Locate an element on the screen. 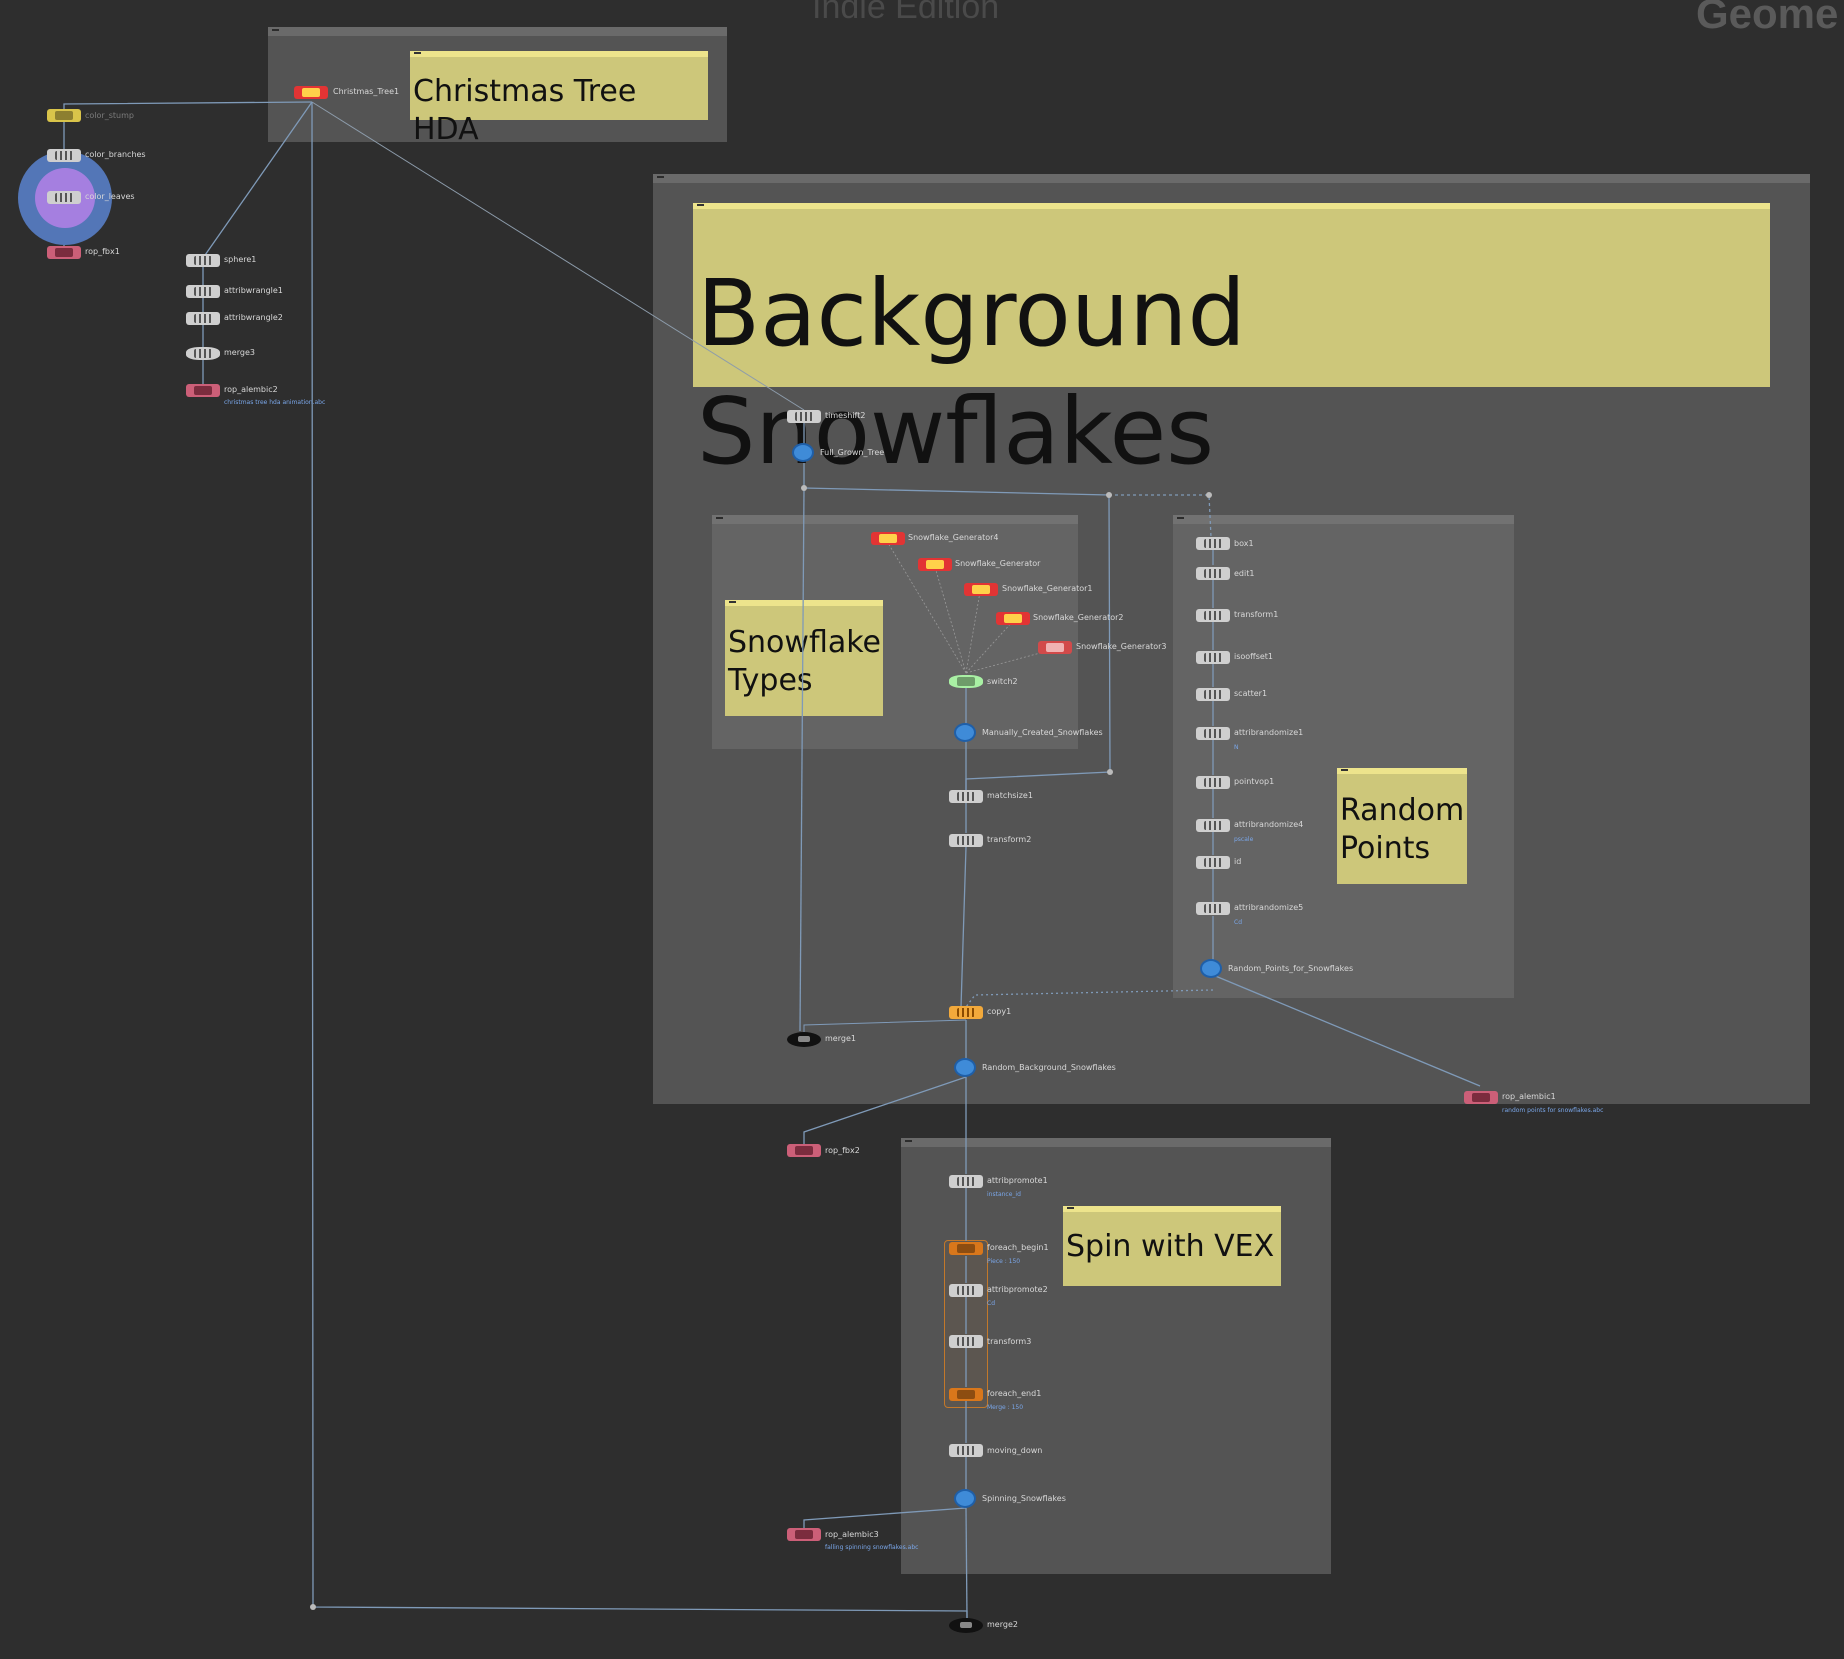  node-label: transform3 is located at coordinates (1009, 1341).